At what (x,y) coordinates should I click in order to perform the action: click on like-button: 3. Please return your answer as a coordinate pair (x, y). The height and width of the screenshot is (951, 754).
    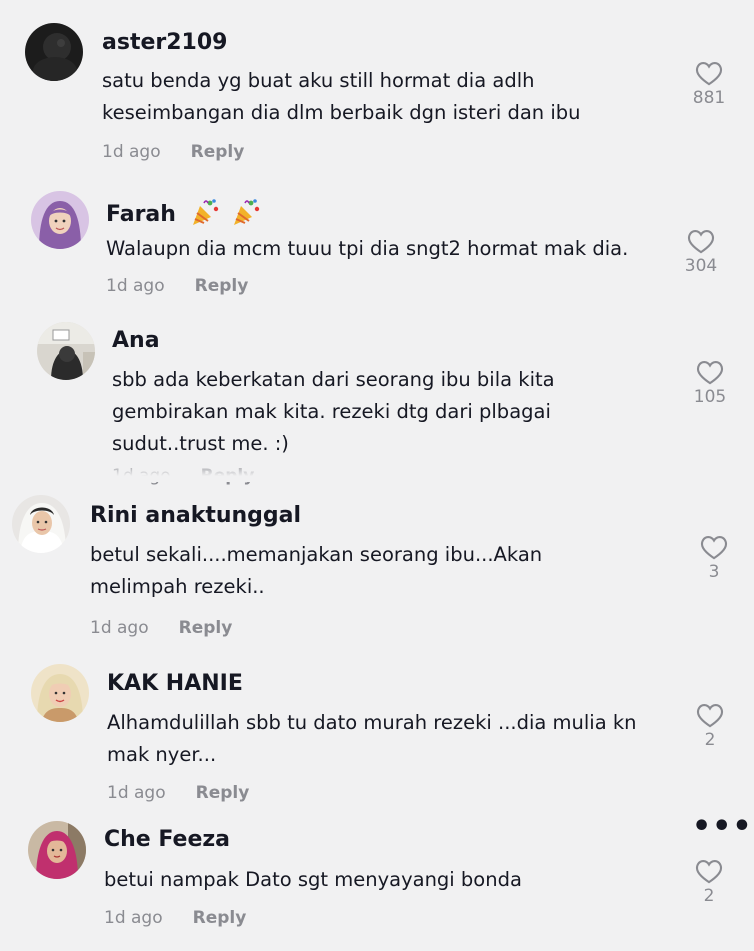
    Looking at the image, I should click on (714, 558).